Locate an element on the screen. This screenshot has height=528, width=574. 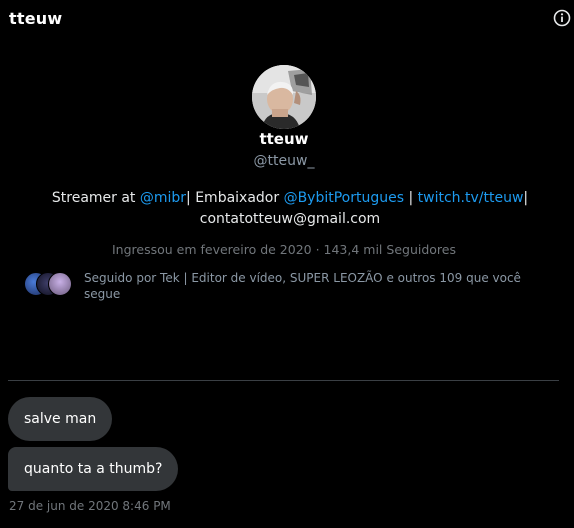
bio-email: contatotteuw@gmail.com is located at coordinates (290, 219).